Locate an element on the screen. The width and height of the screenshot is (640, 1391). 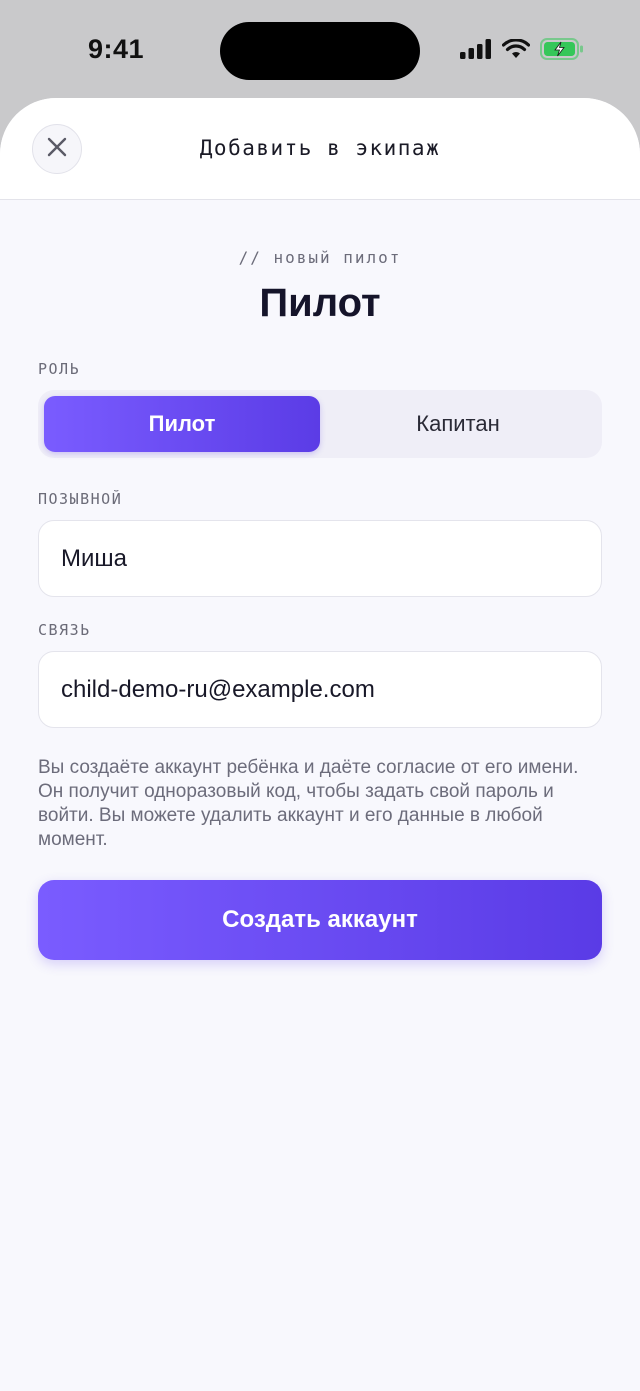
role-segmented-control: Пилот Капитан is located at coordinates (320, 424).